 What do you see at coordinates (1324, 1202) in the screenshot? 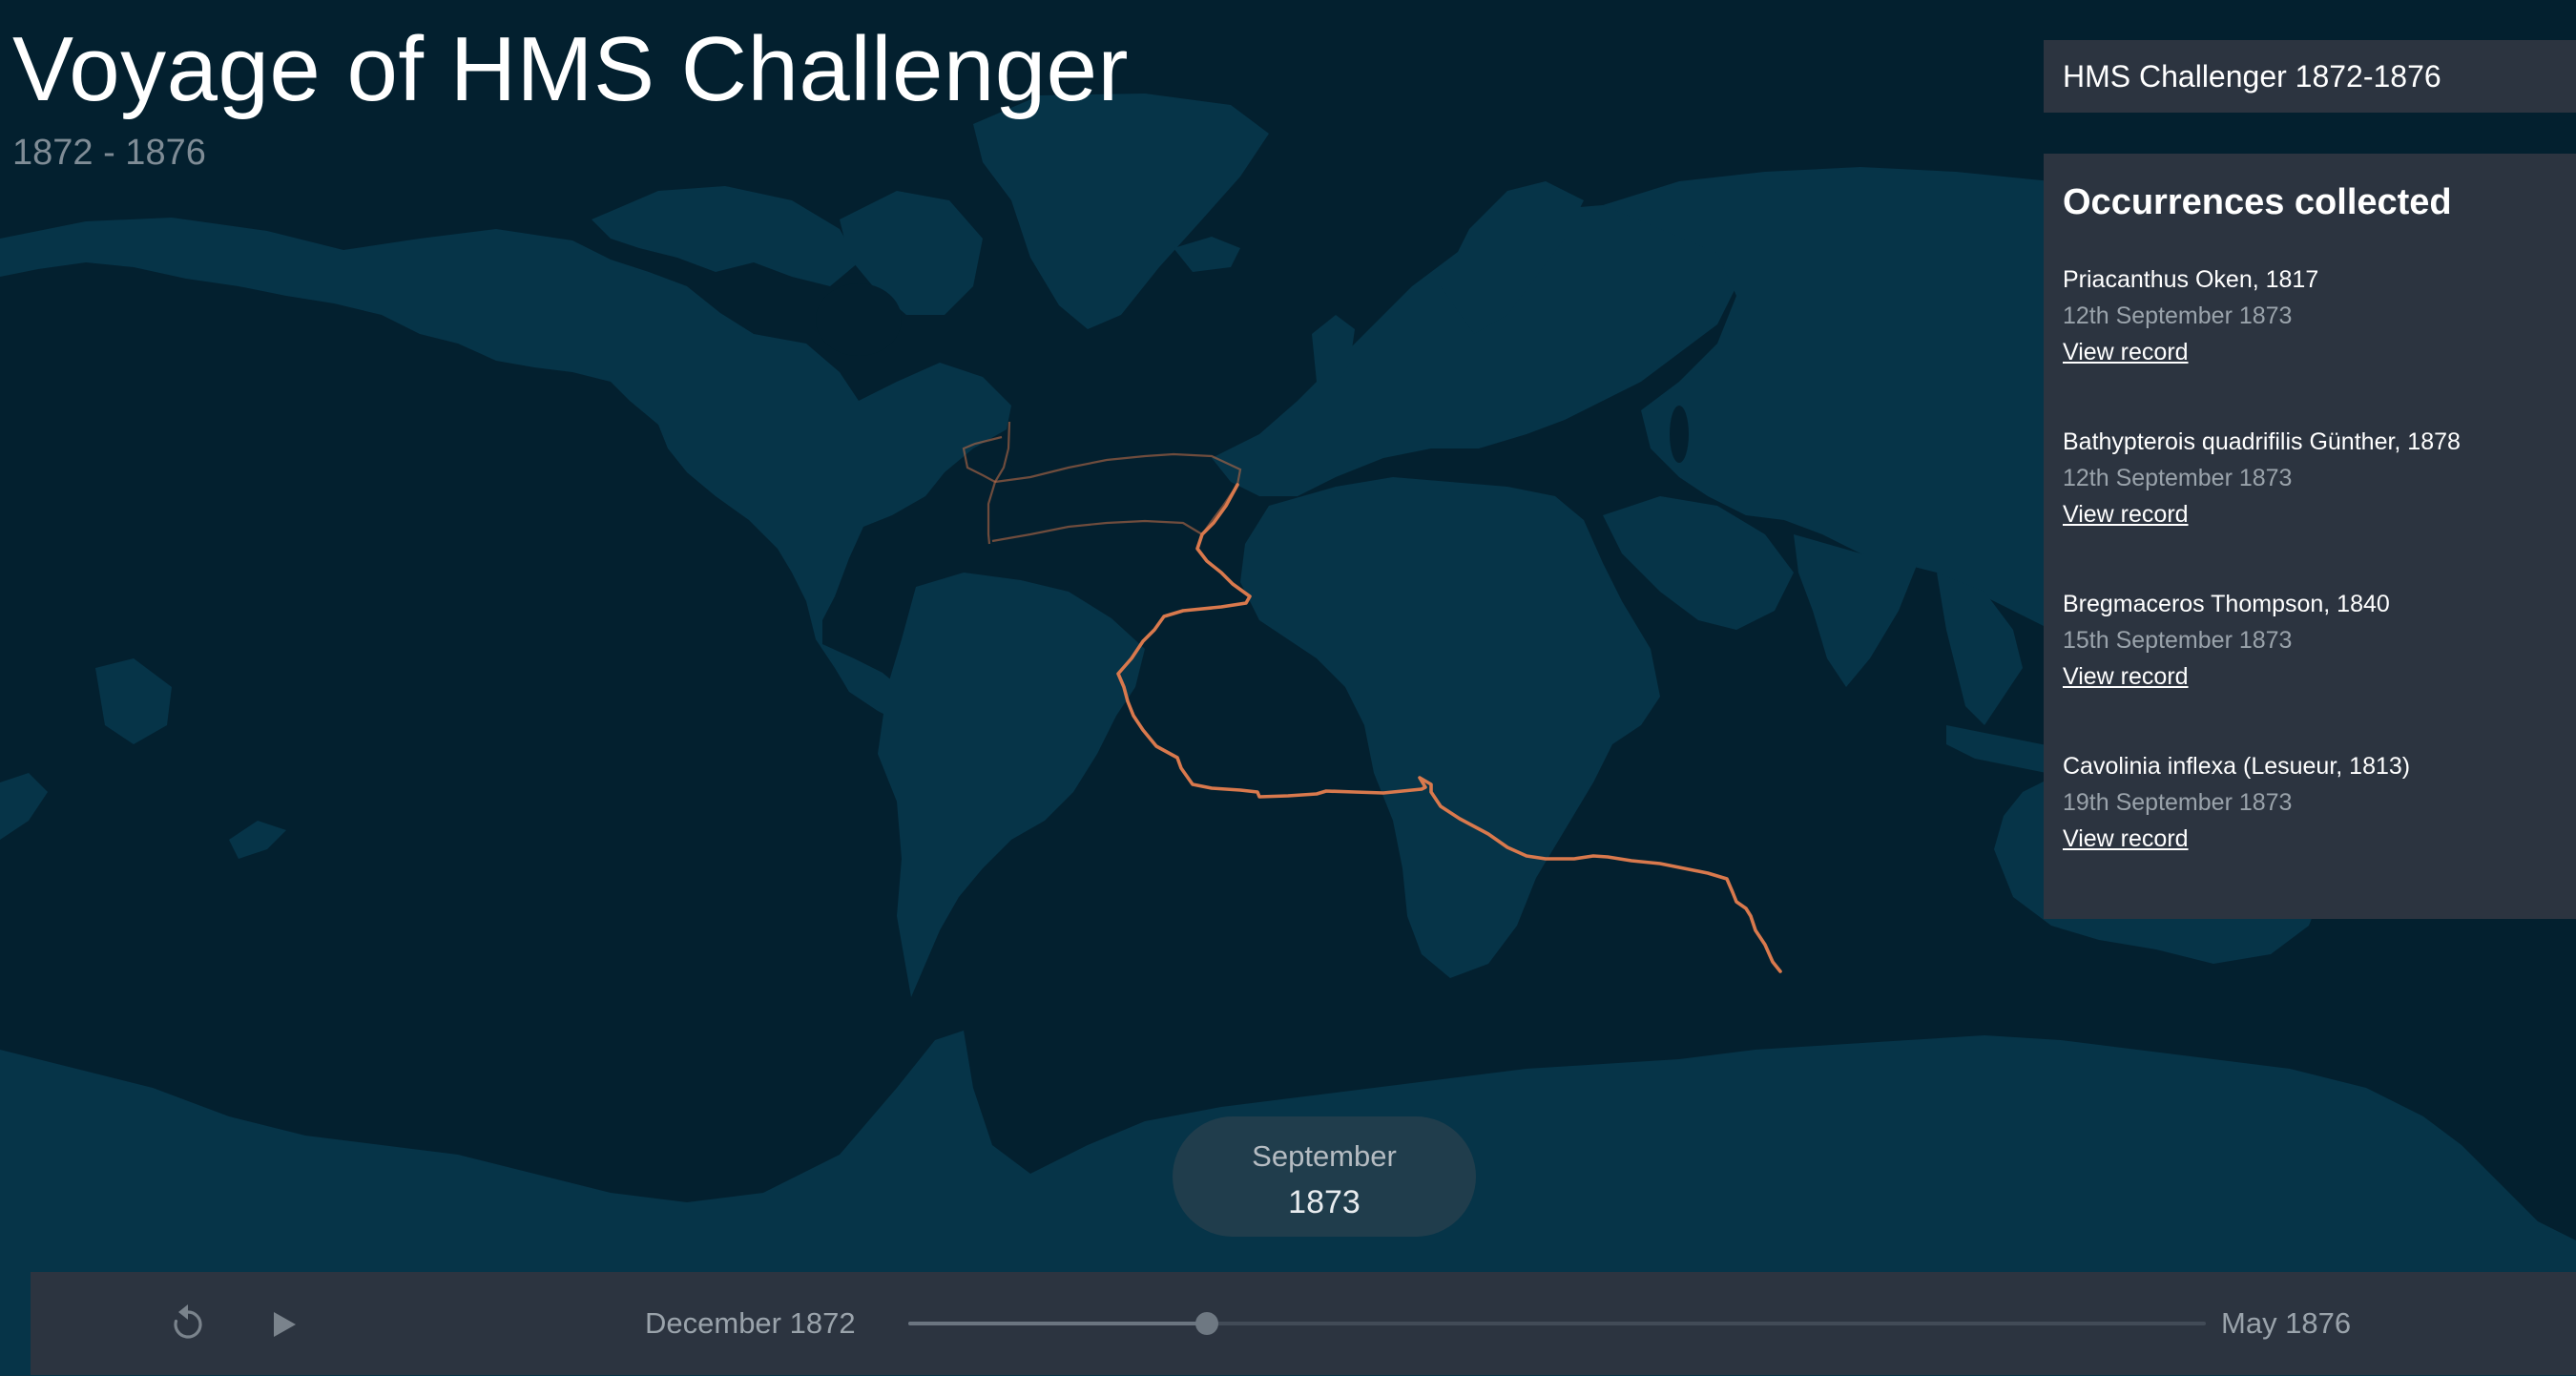
I see `current-year: 1873` at bounding box center [1324, 1202].